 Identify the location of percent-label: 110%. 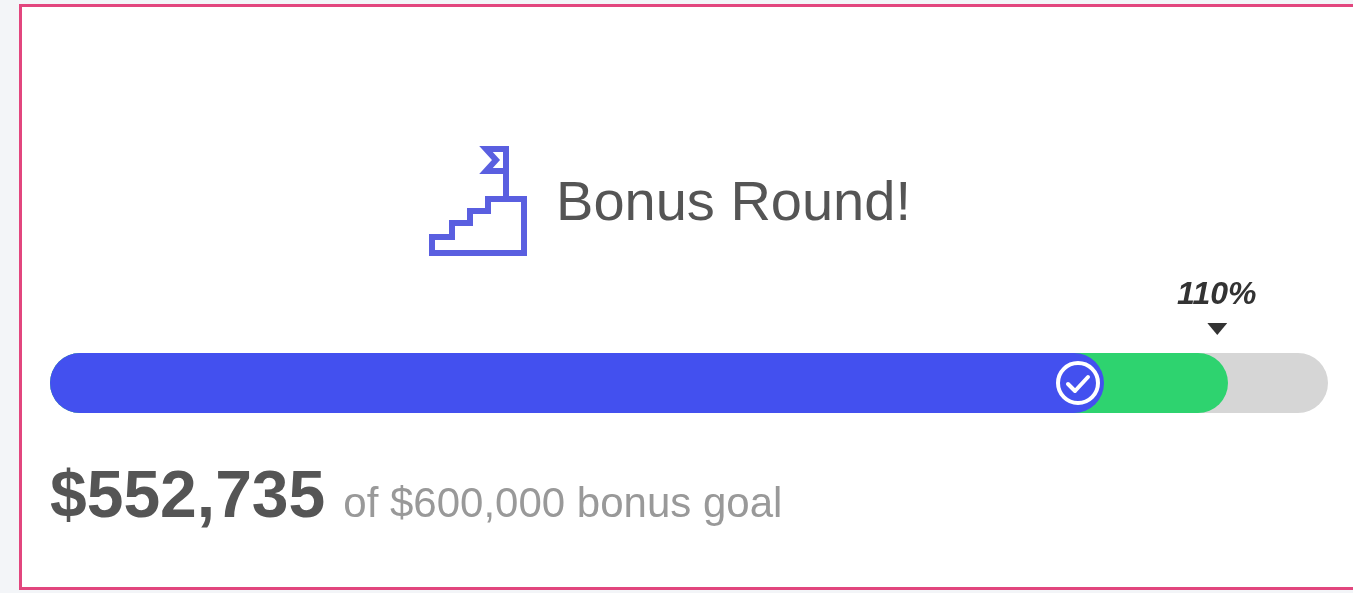
(1217, 293).